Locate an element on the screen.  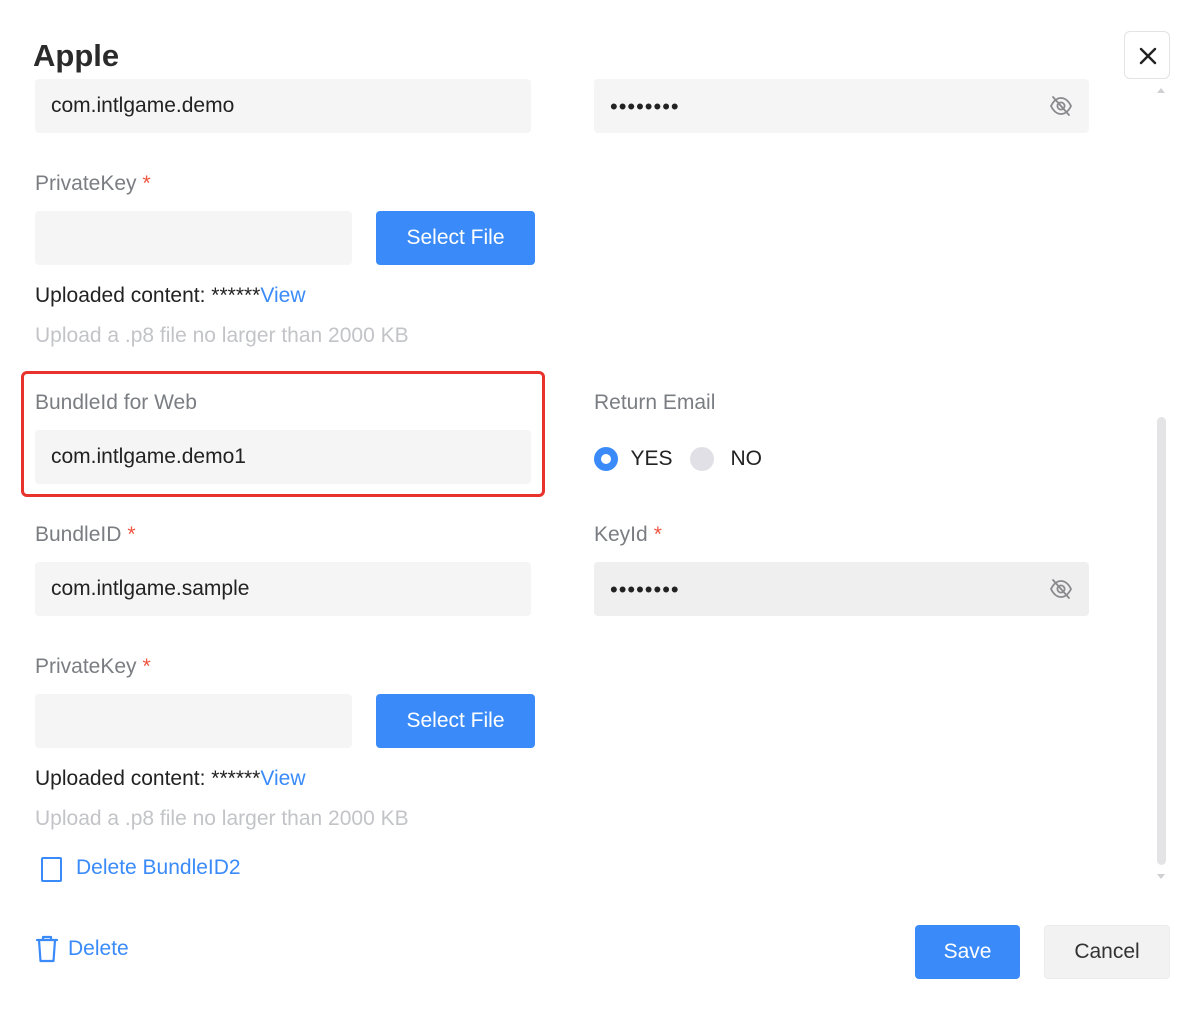
view-1-link: View is located at coordinates (282, 295).